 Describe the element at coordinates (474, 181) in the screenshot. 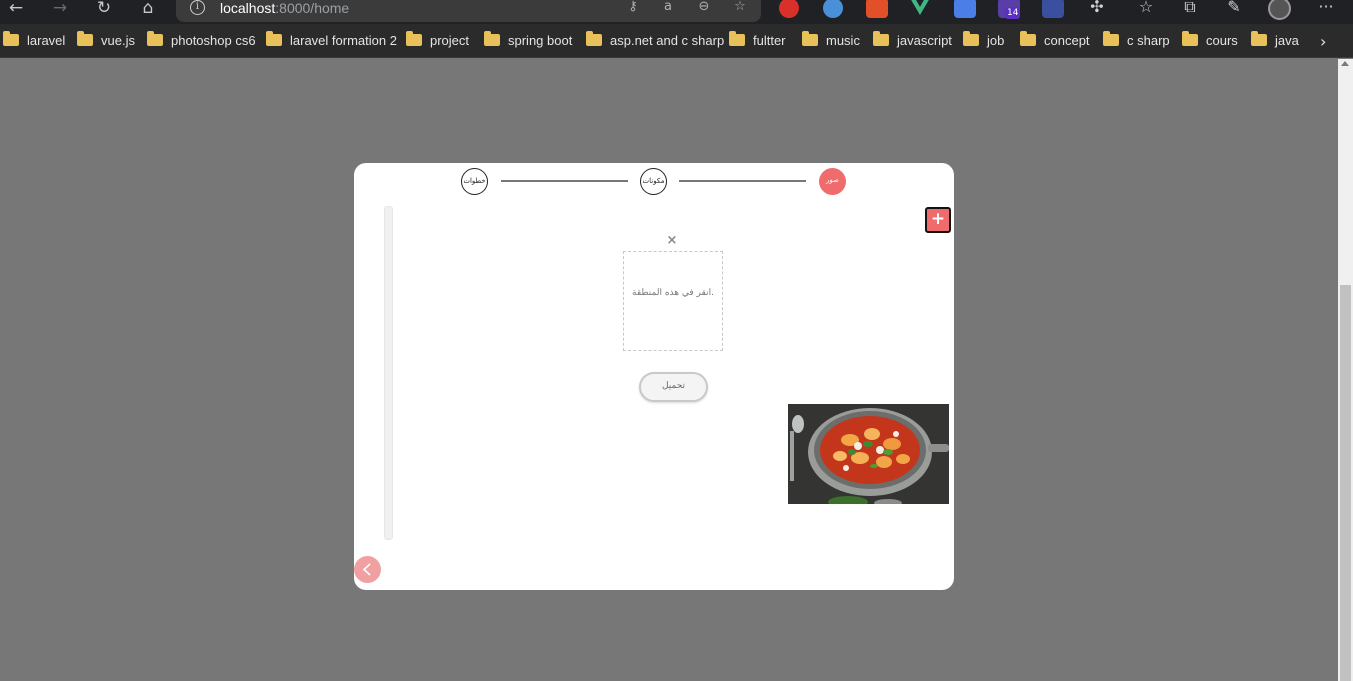

I see `step-instructions: خطوات` at that location.